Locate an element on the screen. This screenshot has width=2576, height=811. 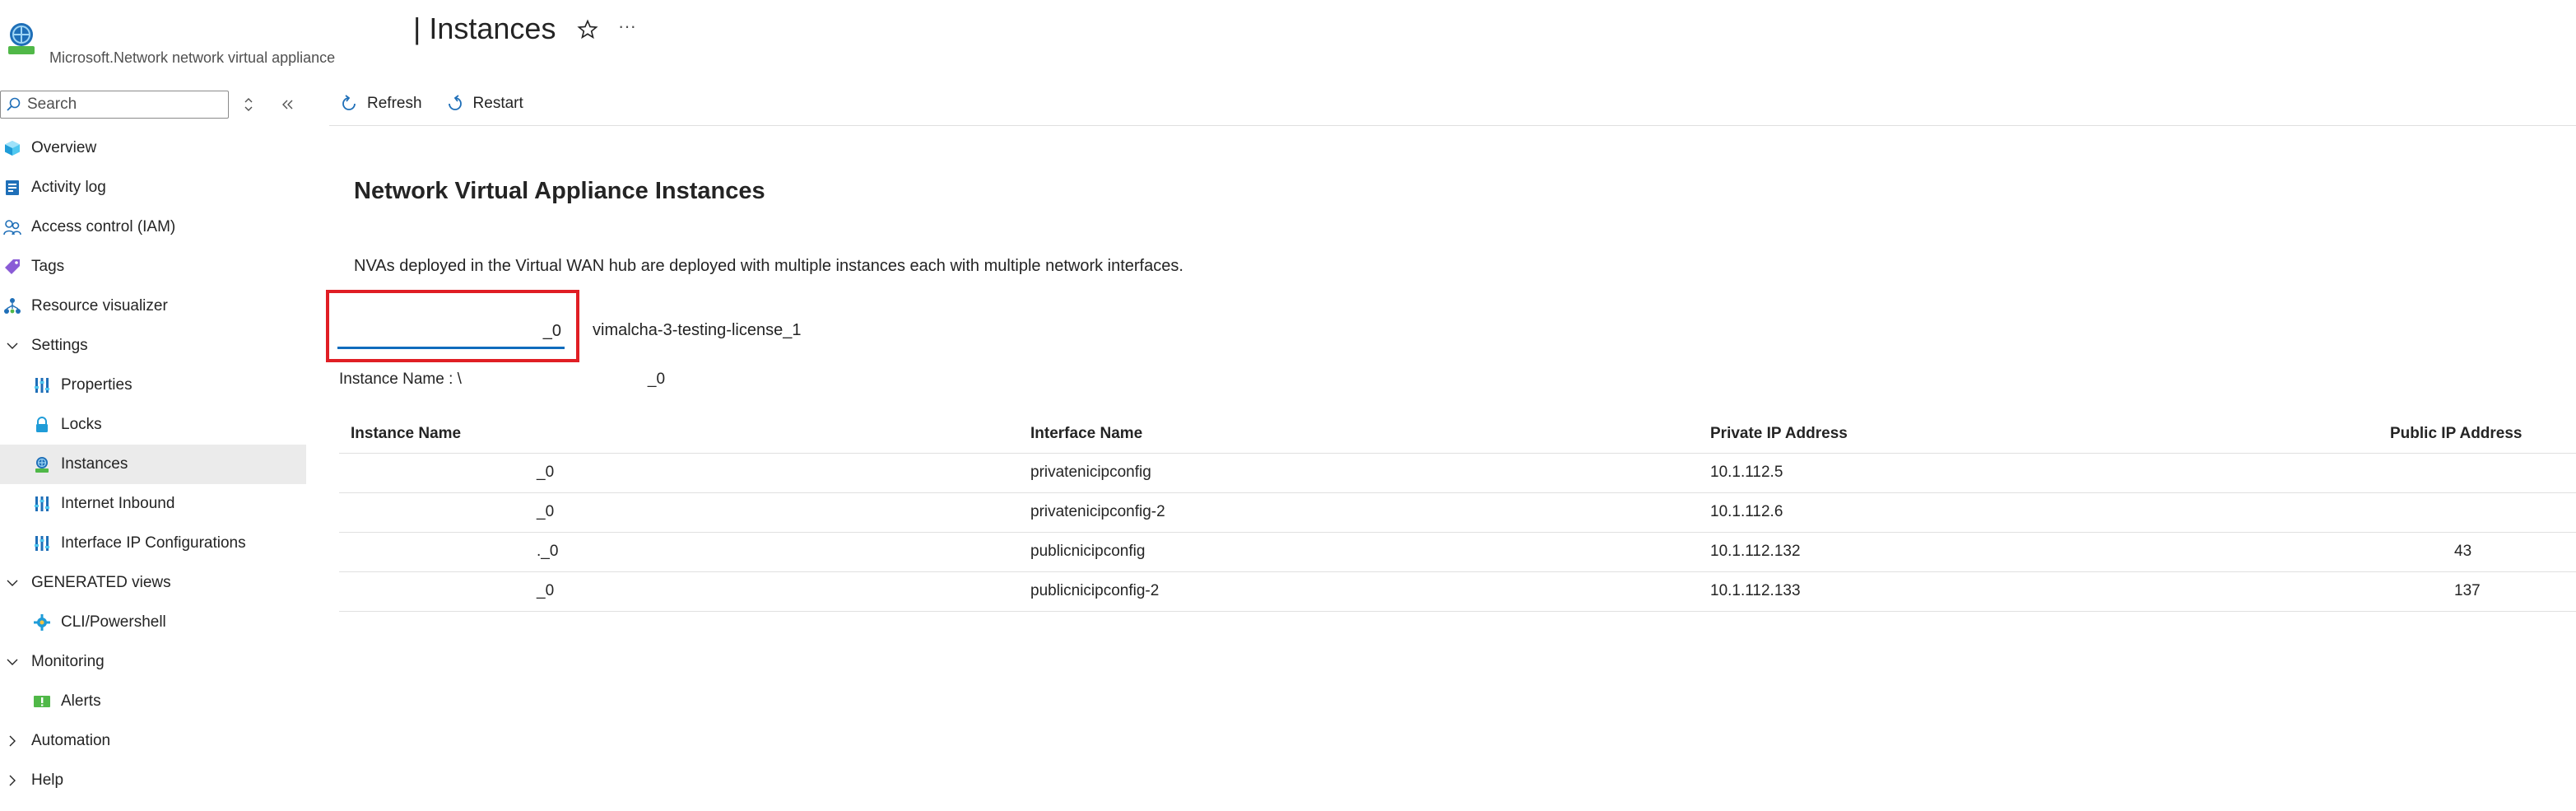
up-down-chevron-icon is located at coordinates (248, 105).